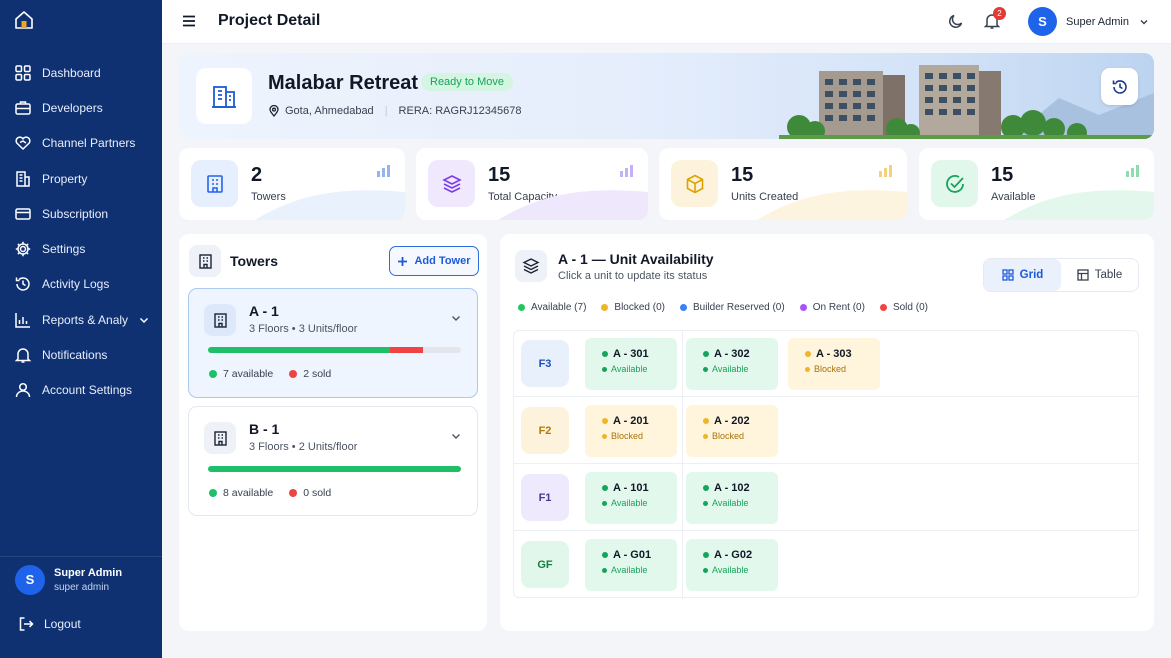 The width and height of the screenshot is (1171, 658). What do you see at coordinates (264, 429) in the screenshot?
I see `tower-name: B - 1` at bounding box center [264, 429].